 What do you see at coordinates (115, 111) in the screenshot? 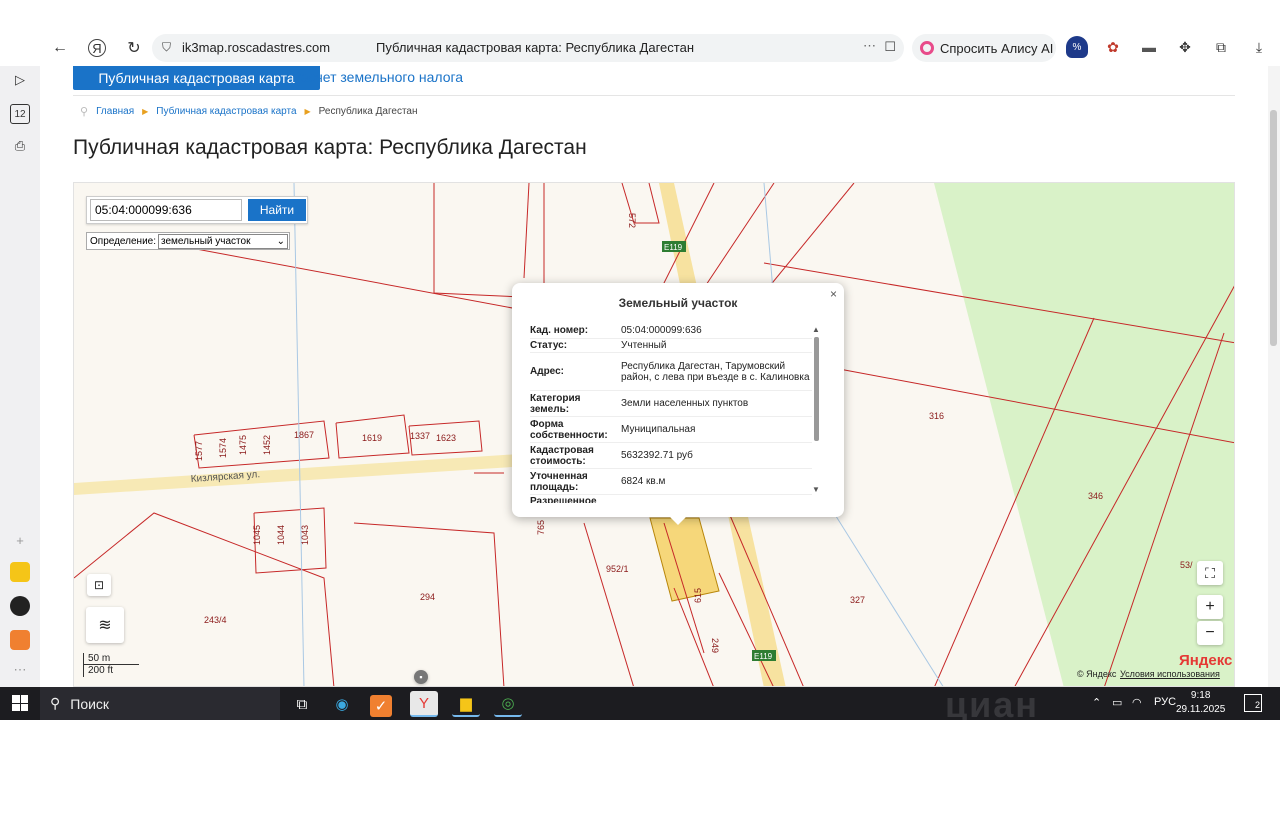
I see `breadcrumb-home: Главная` at bounding box center [115, 111].